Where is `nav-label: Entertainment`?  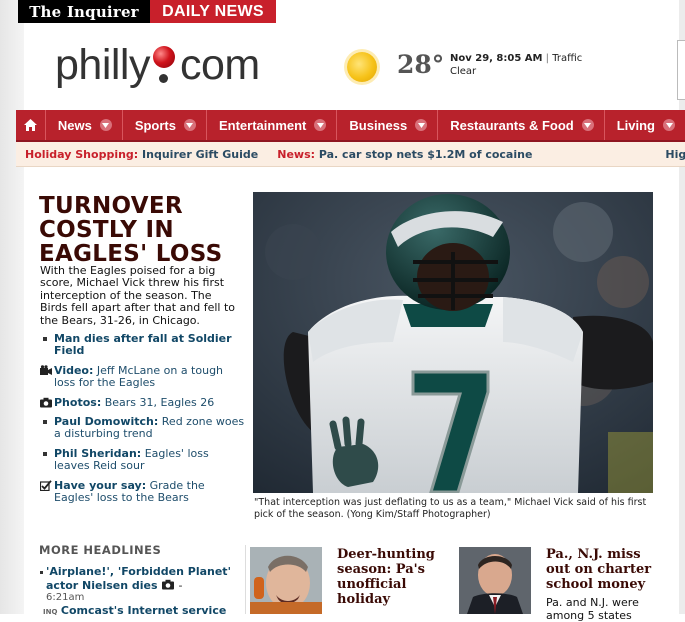
nav-label: Entertainment is located at coordinates (262, 125).